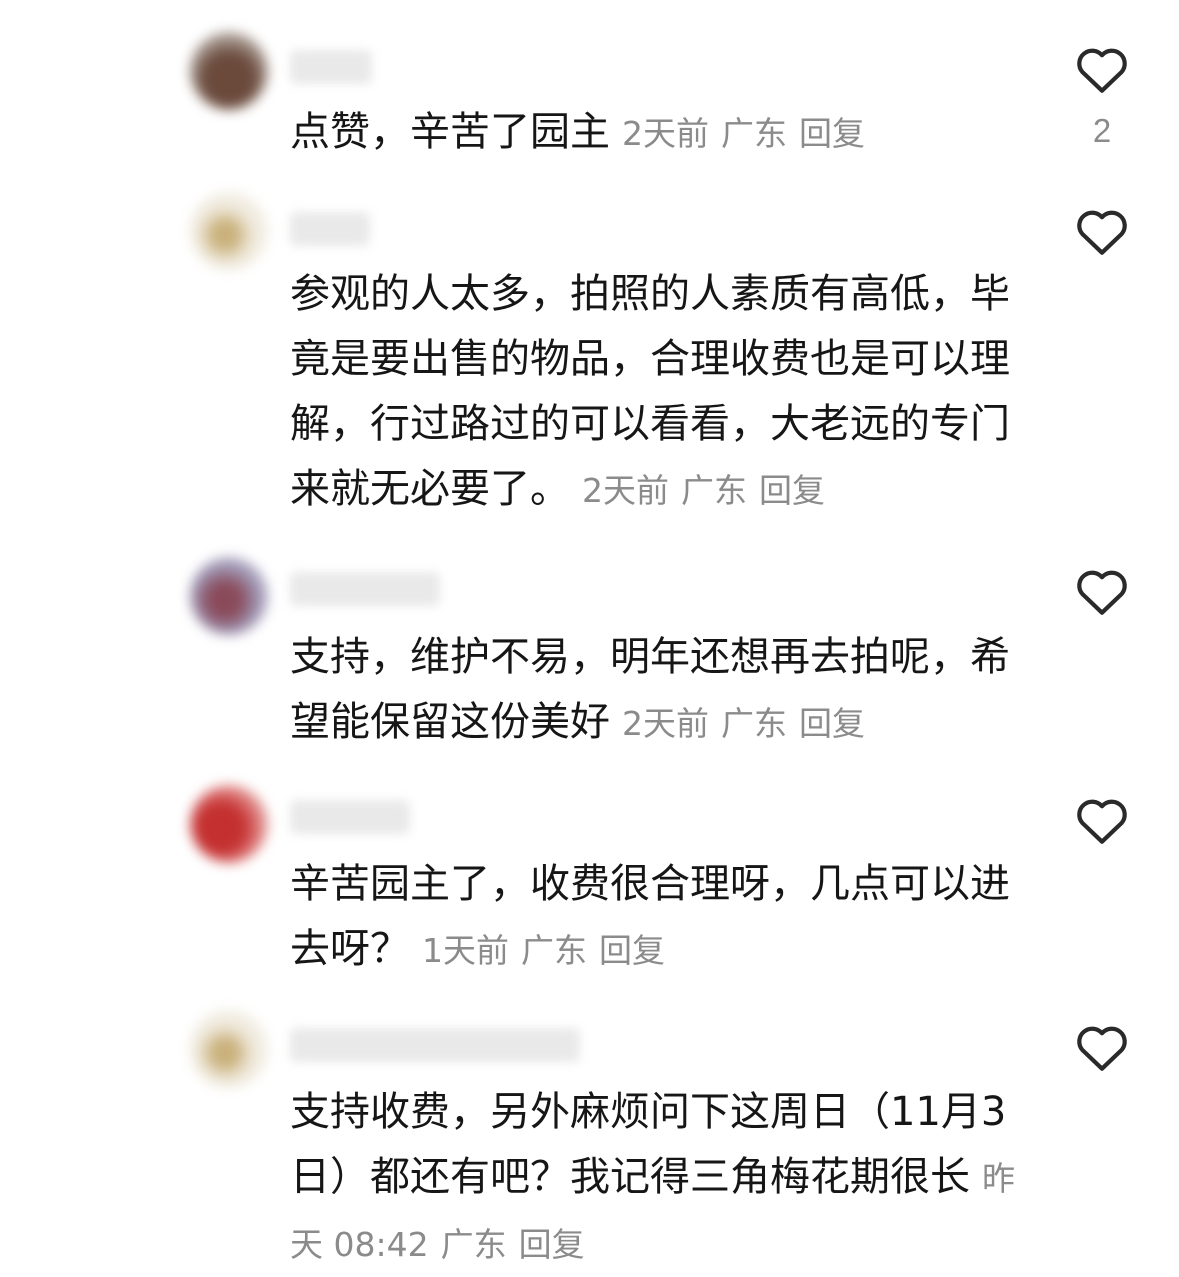 The height and width of the screenshot is (1277, 1179). Describe the element at coordinates (450, 132) in the screenshot. I see `comment-text: 点赞，辛苦了园主` at that location.